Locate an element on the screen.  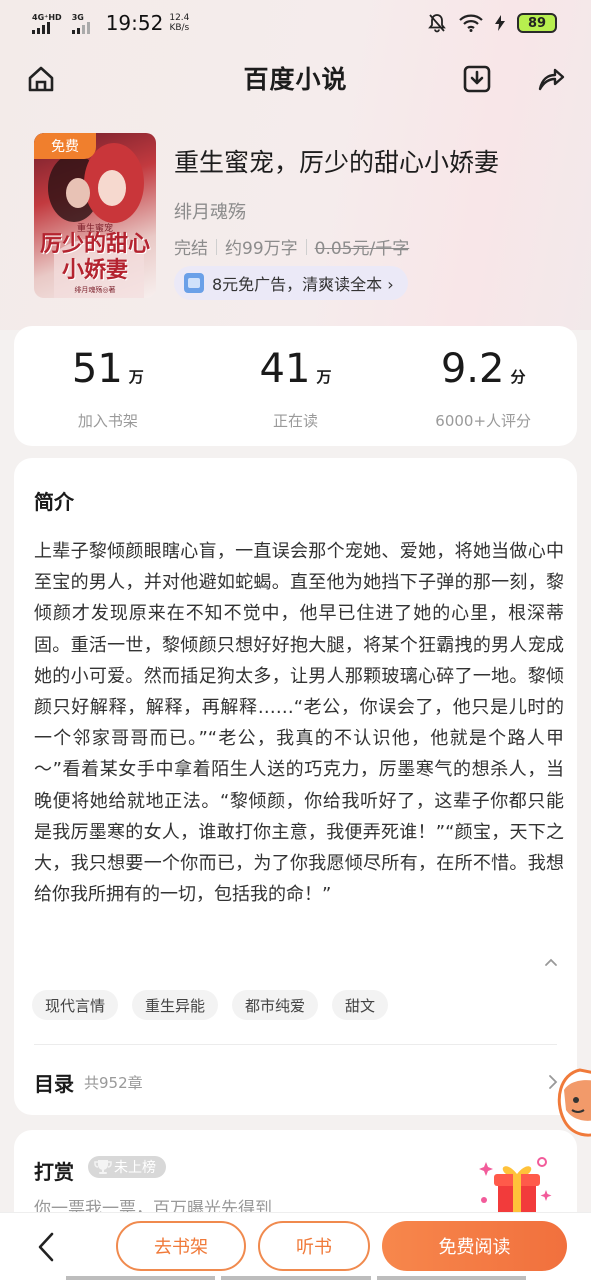
stat-value: 51 is located at coordinates (97, 369).